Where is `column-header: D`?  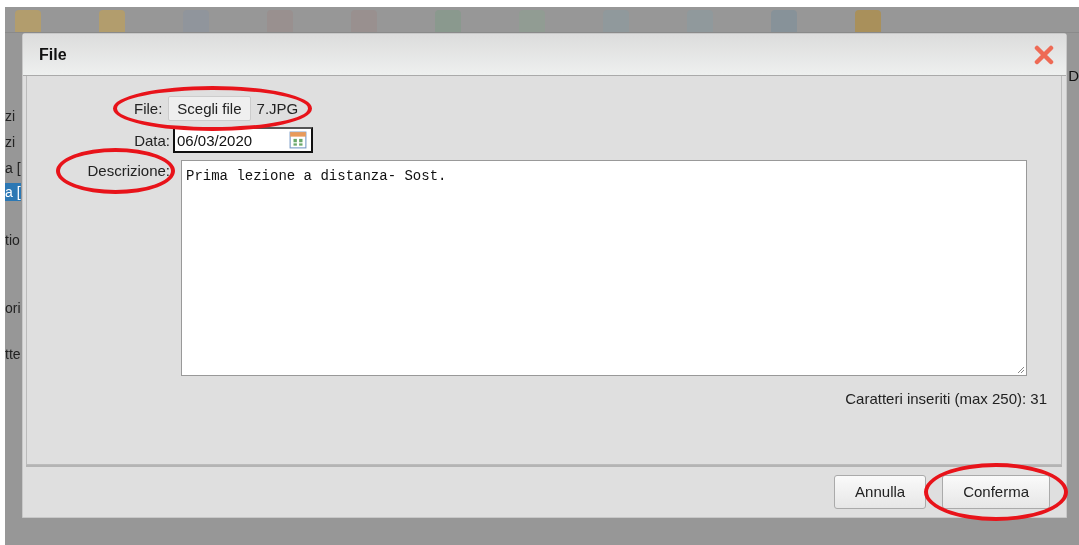 column-header: D is located at coordinates (1073, 75).